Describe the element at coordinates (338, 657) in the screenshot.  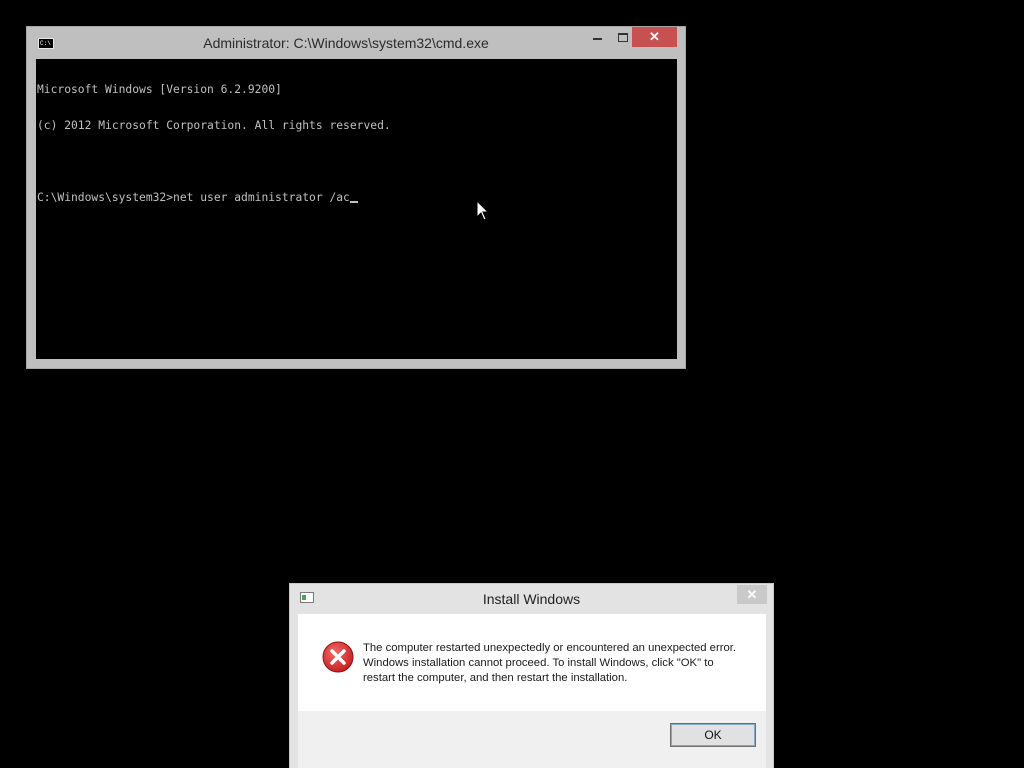
I see `error-x-icon` at that location.